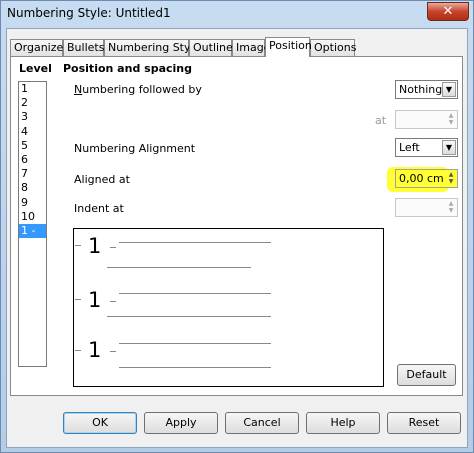 Image resolution: width=474 pixels, height=453 pixels. What do you see at coordinates (35, 68) in the screenshot?
I see `level-heading: Level` at bounding box center [35, 68].